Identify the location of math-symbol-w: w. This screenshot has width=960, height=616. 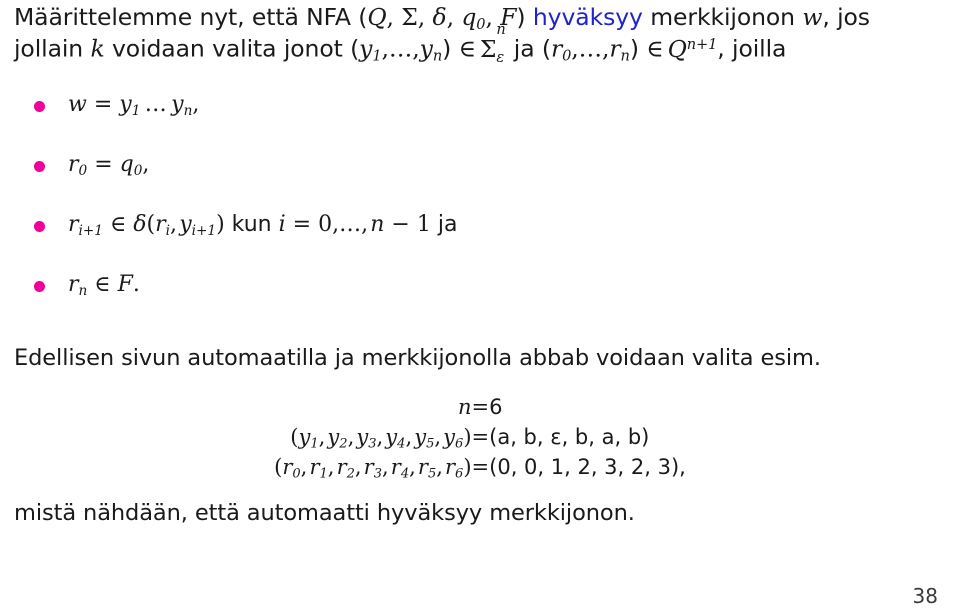
(812, 17).